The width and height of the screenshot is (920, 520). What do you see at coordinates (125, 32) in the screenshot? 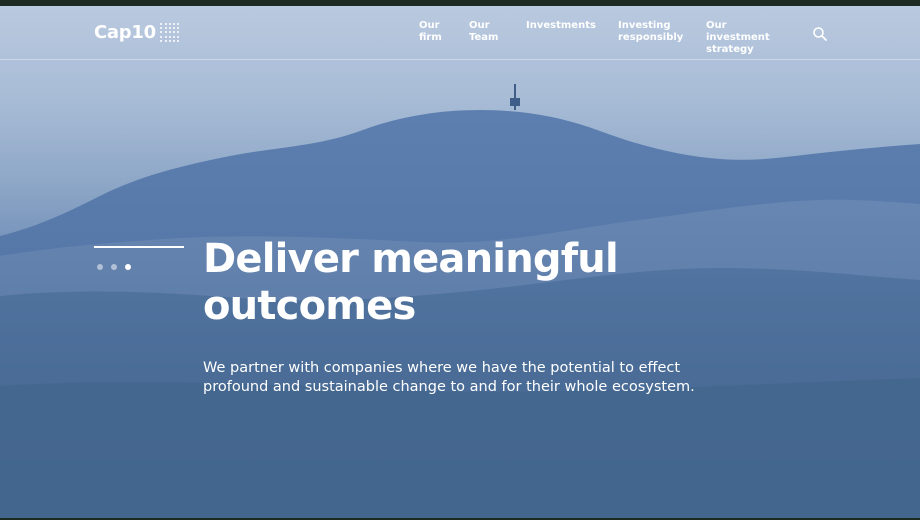
I see `logo-text: Cap10` at bounding box center [125, 32].